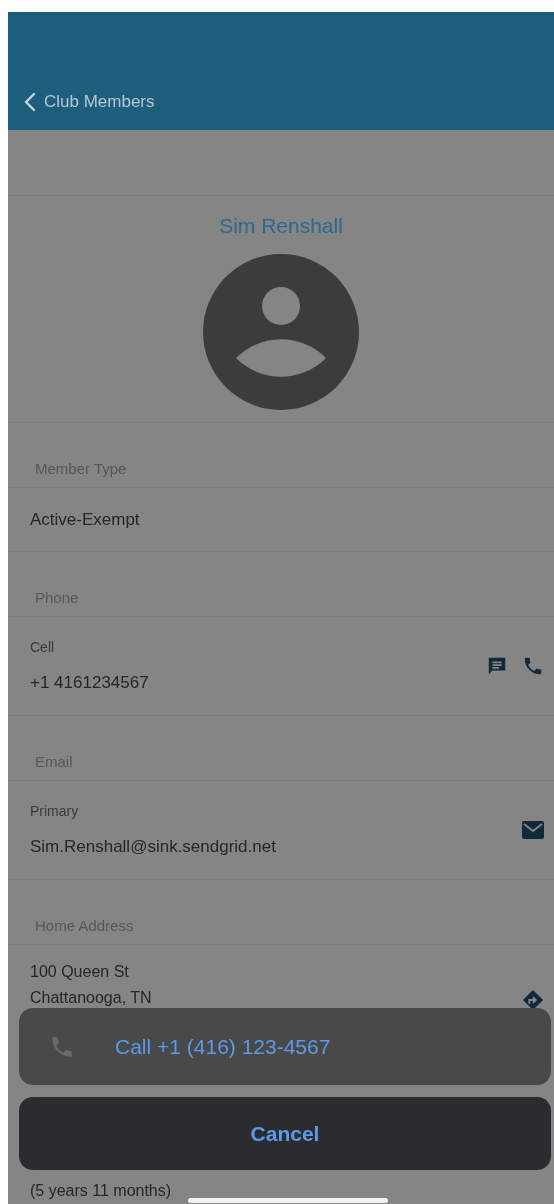  Describe the element at coordinates (89, 102) in the screenshot. I see `back-button: Club Members` at that location.